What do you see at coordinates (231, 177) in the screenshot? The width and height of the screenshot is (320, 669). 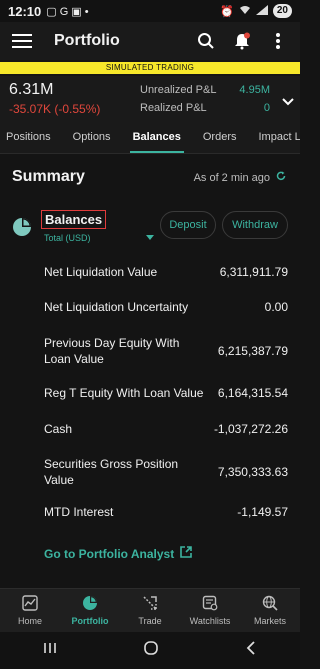 I see `as-of-text: As of 2 min ago` at bounding box center [231, 177].